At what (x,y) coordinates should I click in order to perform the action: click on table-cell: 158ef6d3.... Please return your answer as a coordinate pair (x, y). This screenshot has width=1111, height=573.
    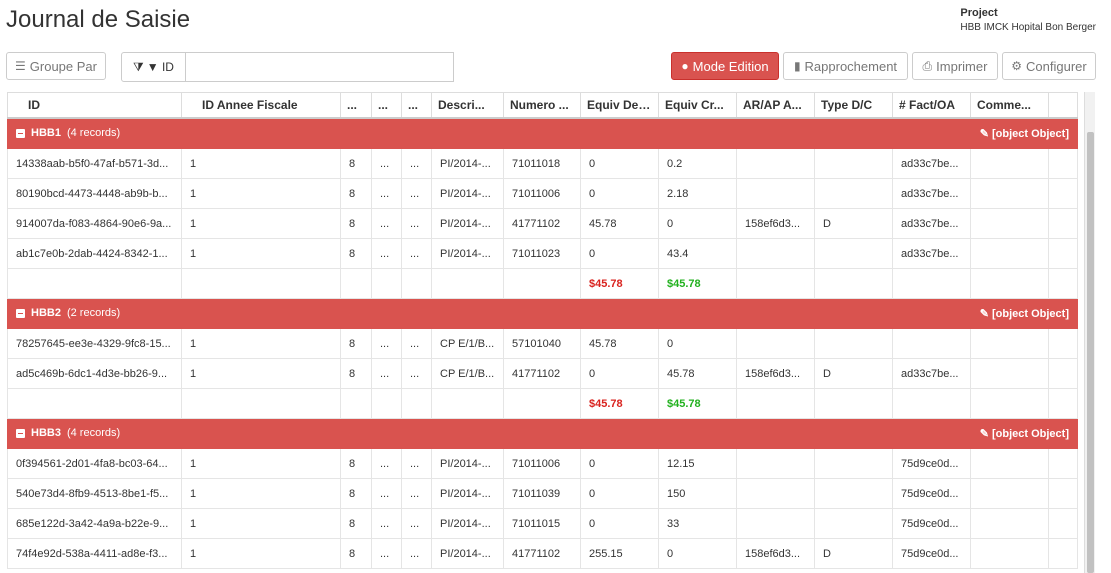
    Looking at the image, I should click on (775, 373).